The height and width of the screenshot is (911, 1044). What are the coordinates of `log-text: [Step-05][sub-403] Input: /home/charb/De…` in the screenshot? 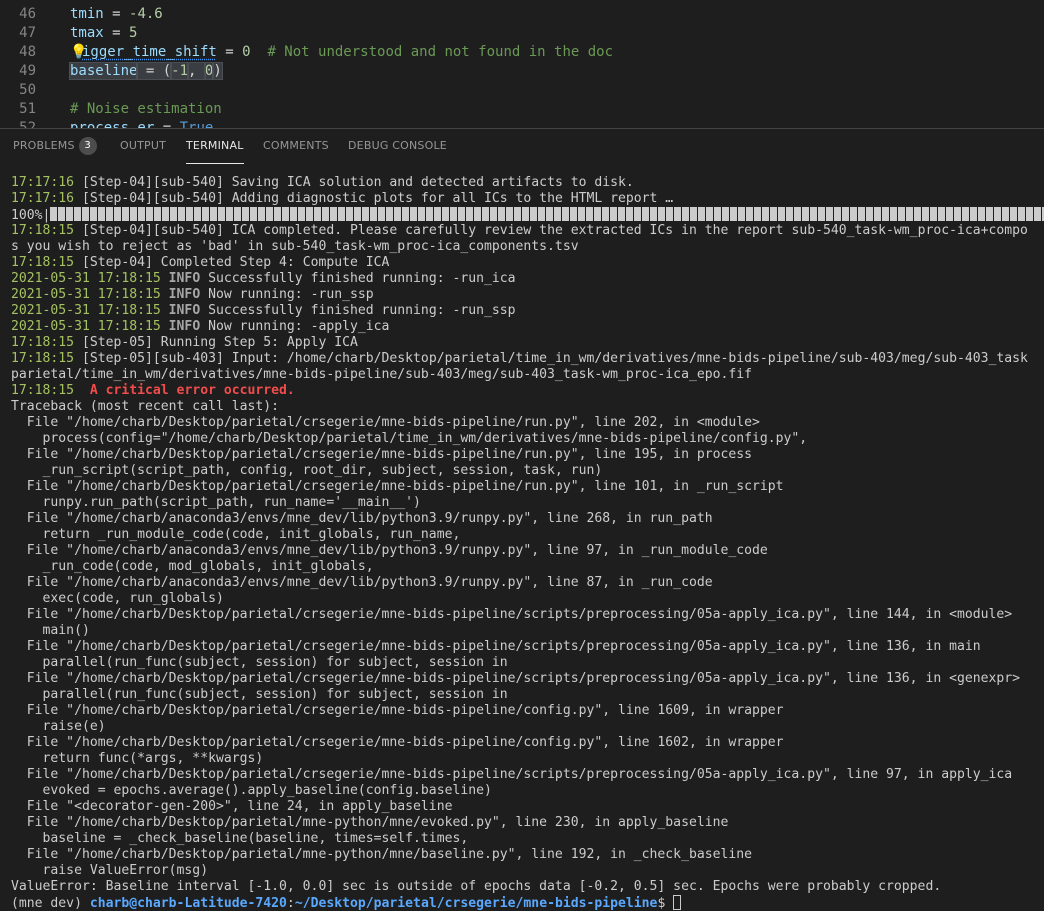 It's located at (551, 358).